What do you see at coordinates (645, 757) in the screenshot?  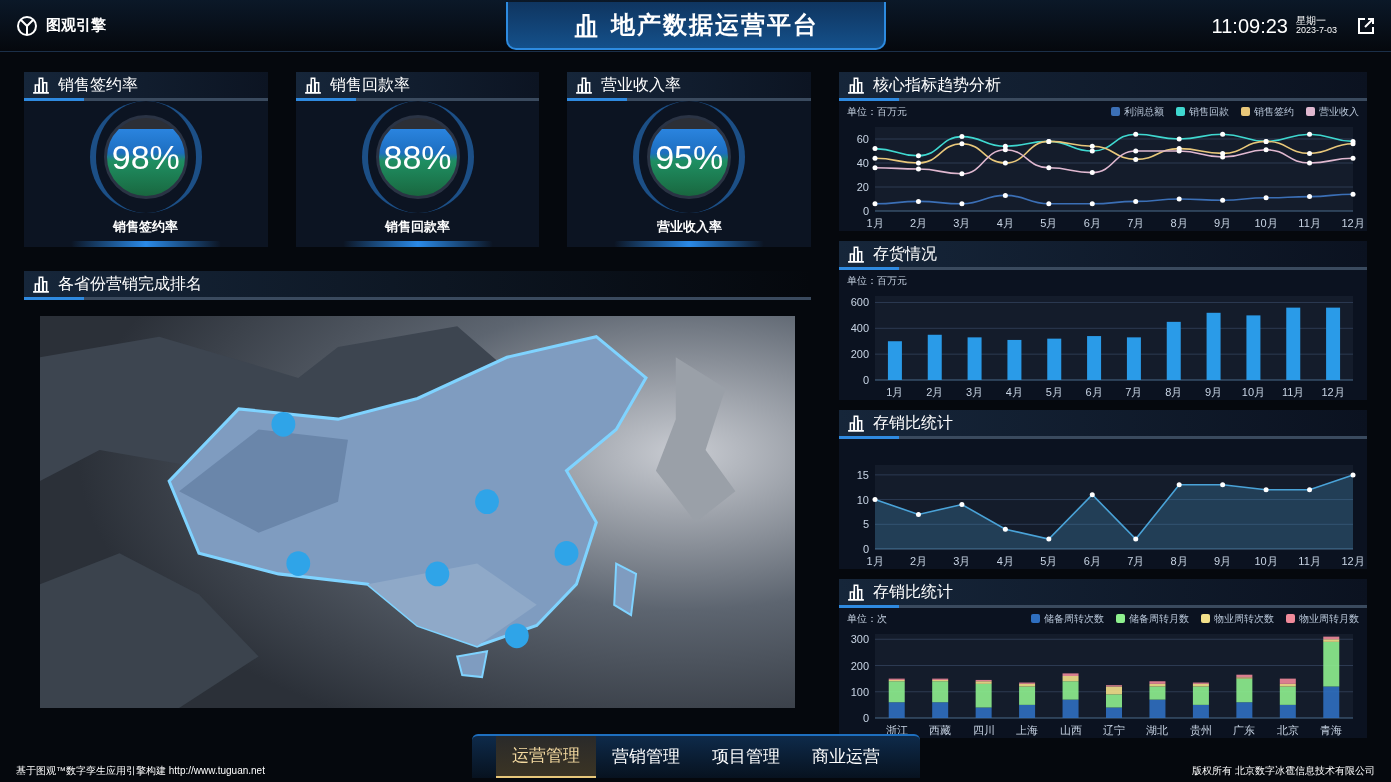 I see `nav-tab: 营销管理` at bounding box center [645, 757].